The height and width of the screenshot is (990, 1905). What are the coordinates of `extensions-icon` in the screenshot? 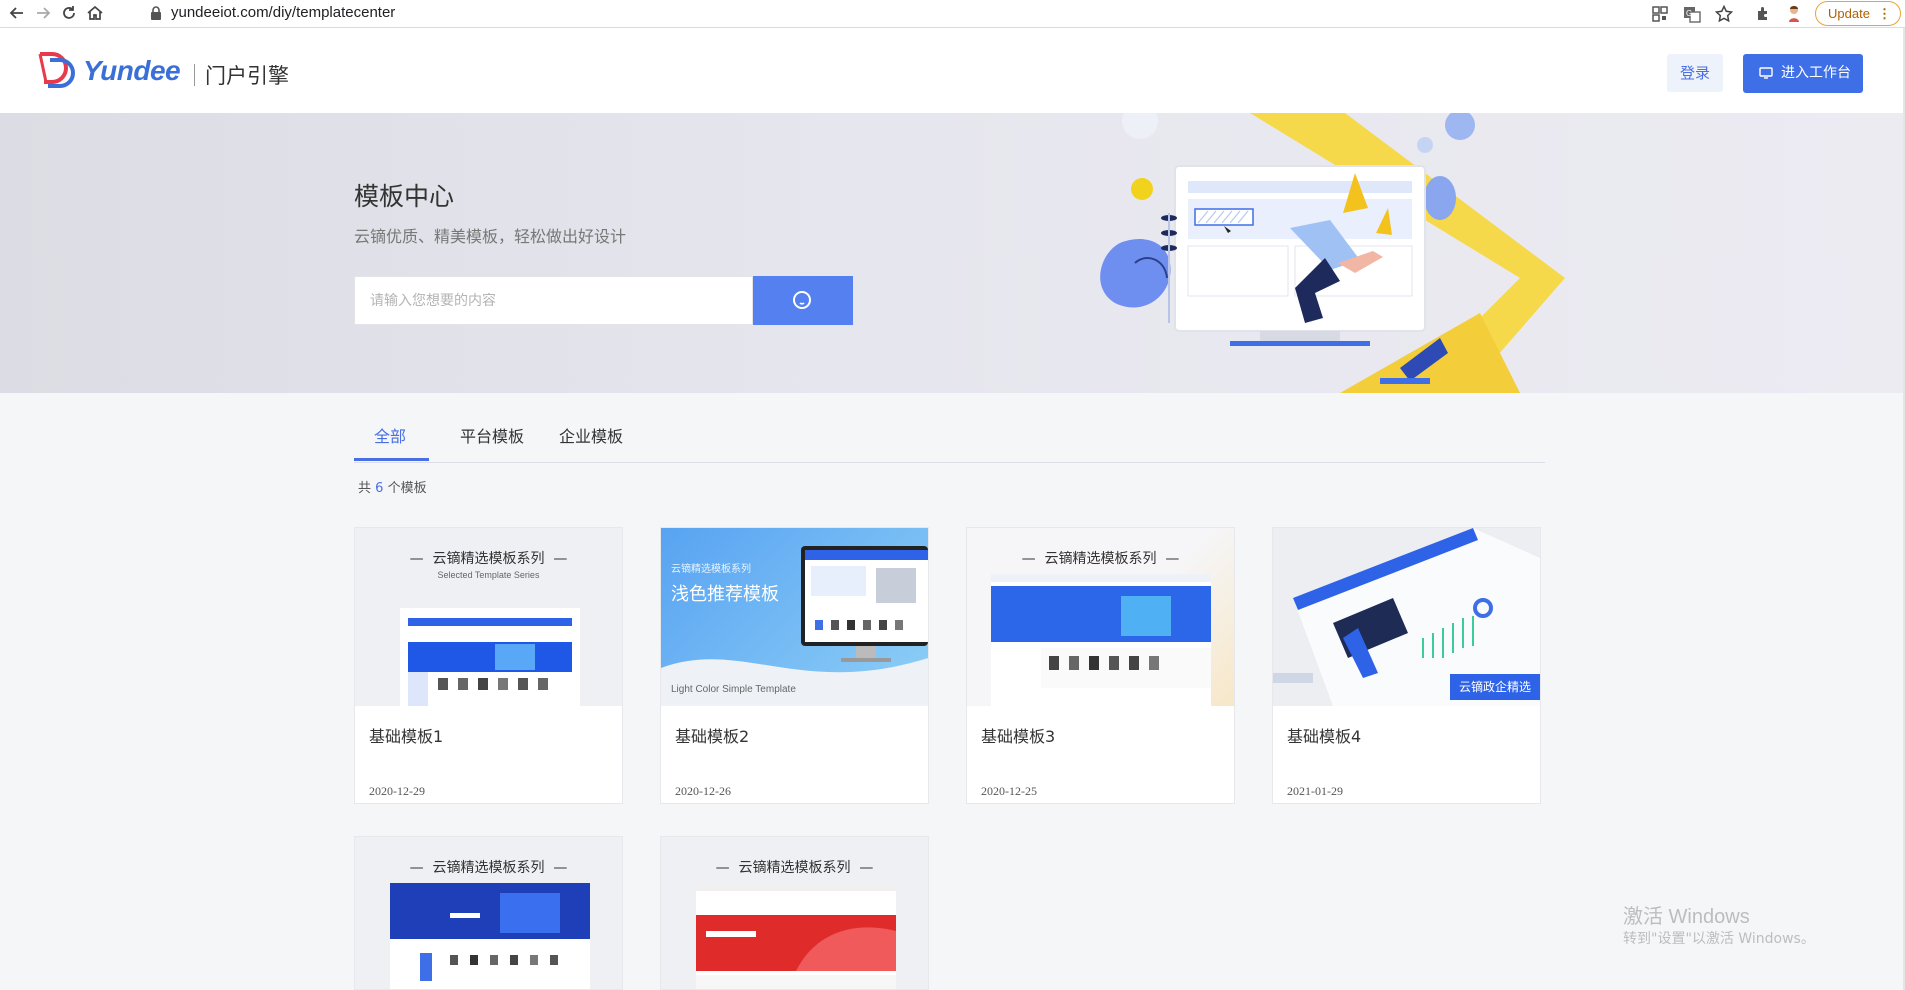 It's located at (1764, 14).